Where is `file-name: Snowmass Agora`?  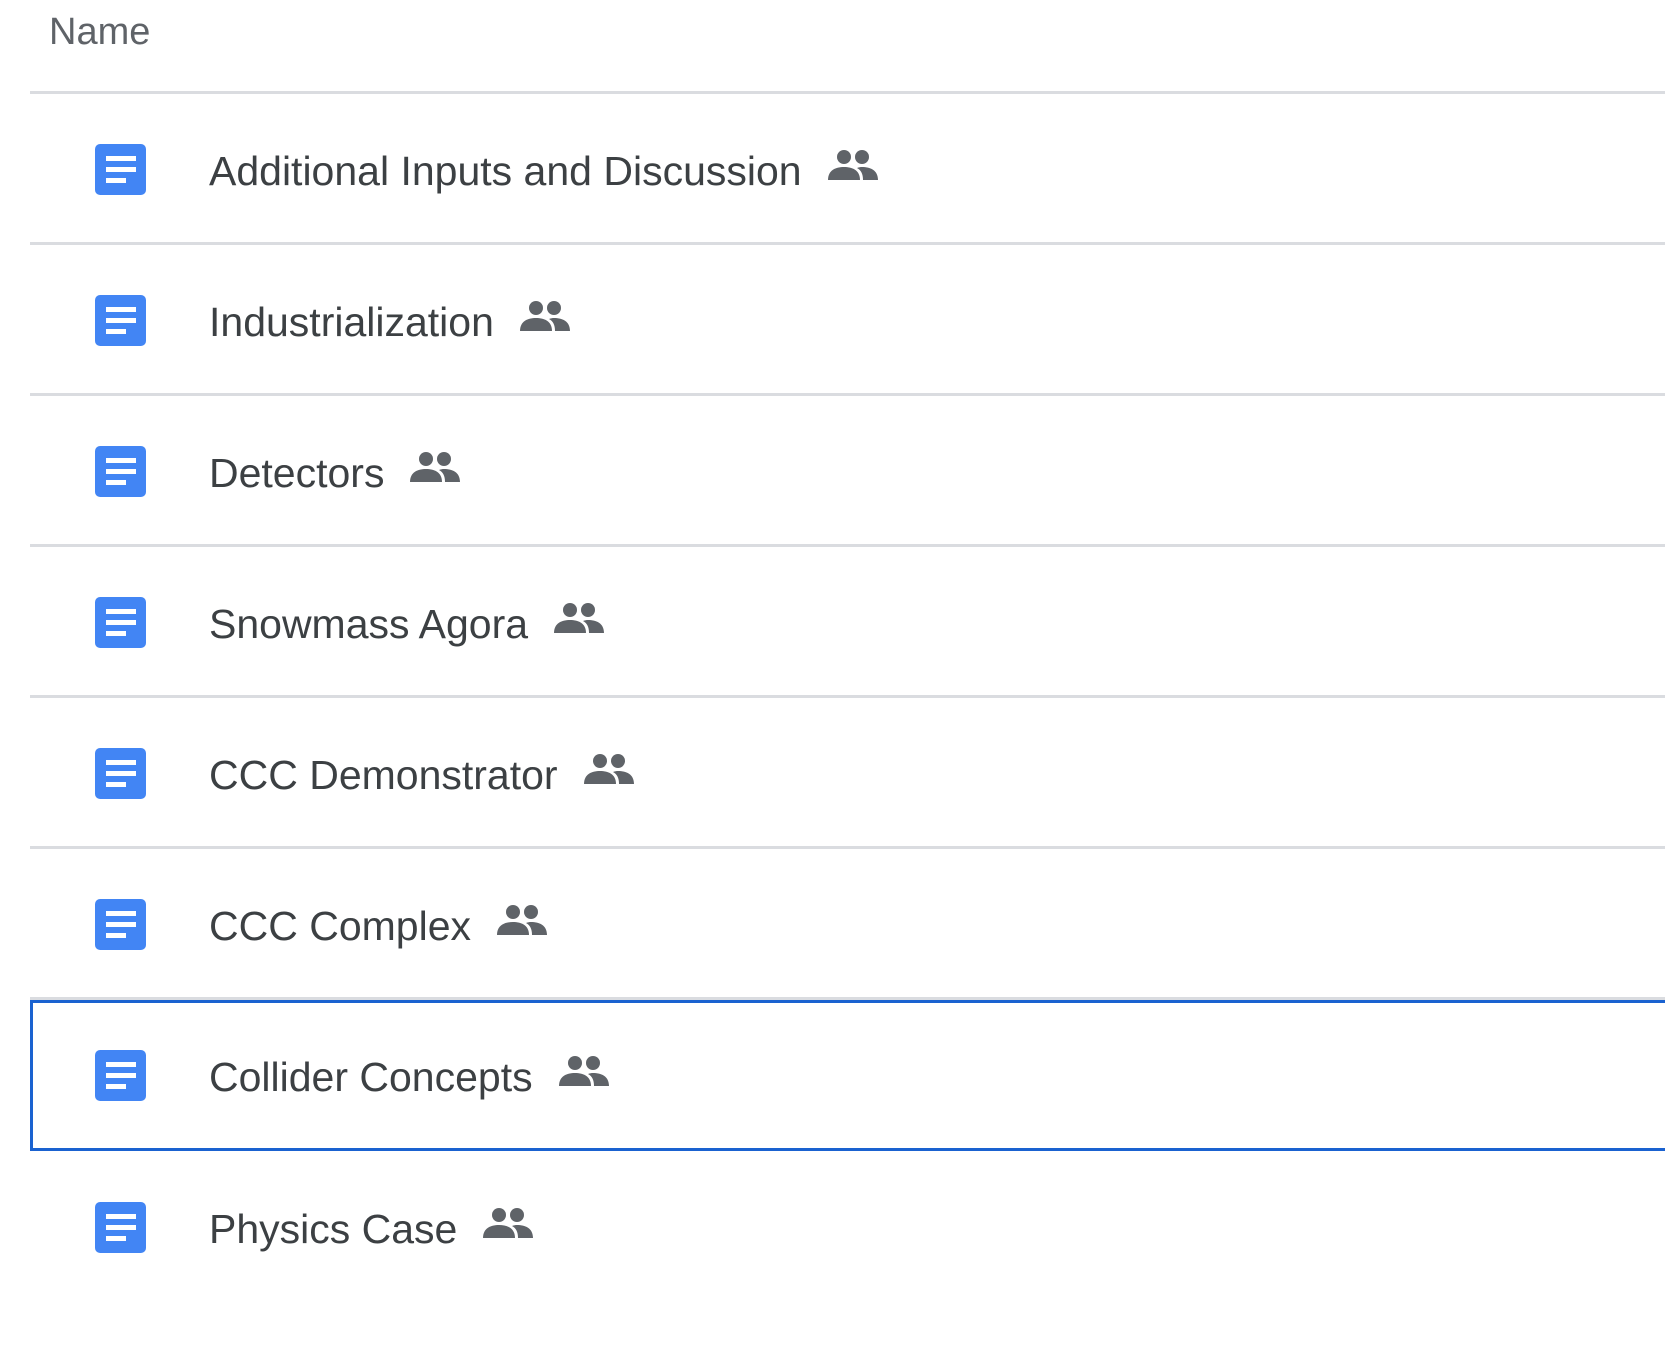
file-name: Snowmass Agora is located at coordinates (369, 624).